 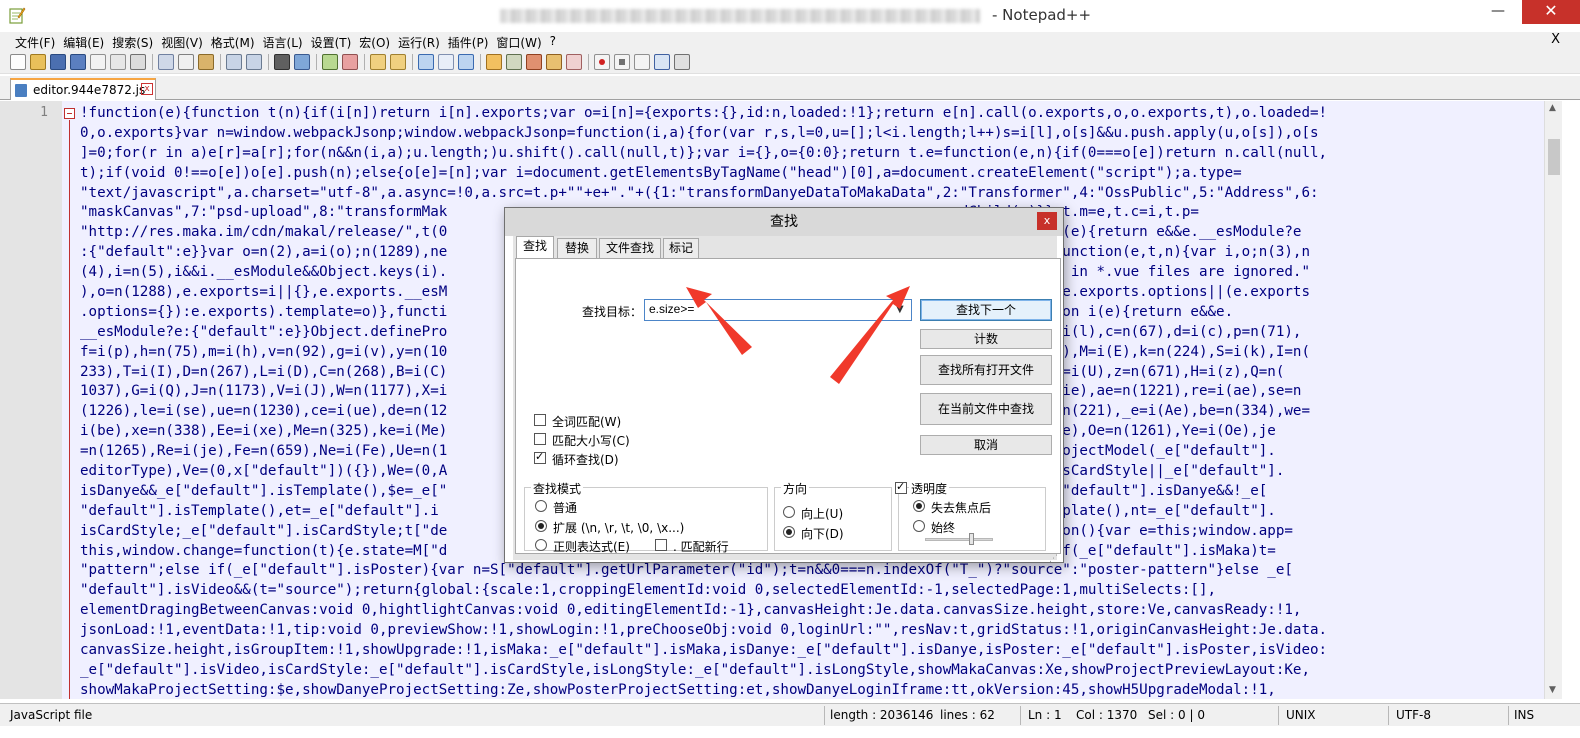 What do you see at coordinates (630, 248) in the screenshot?
I see `tab-find-in-files: 文件查找` at bounding box center [630, 248].